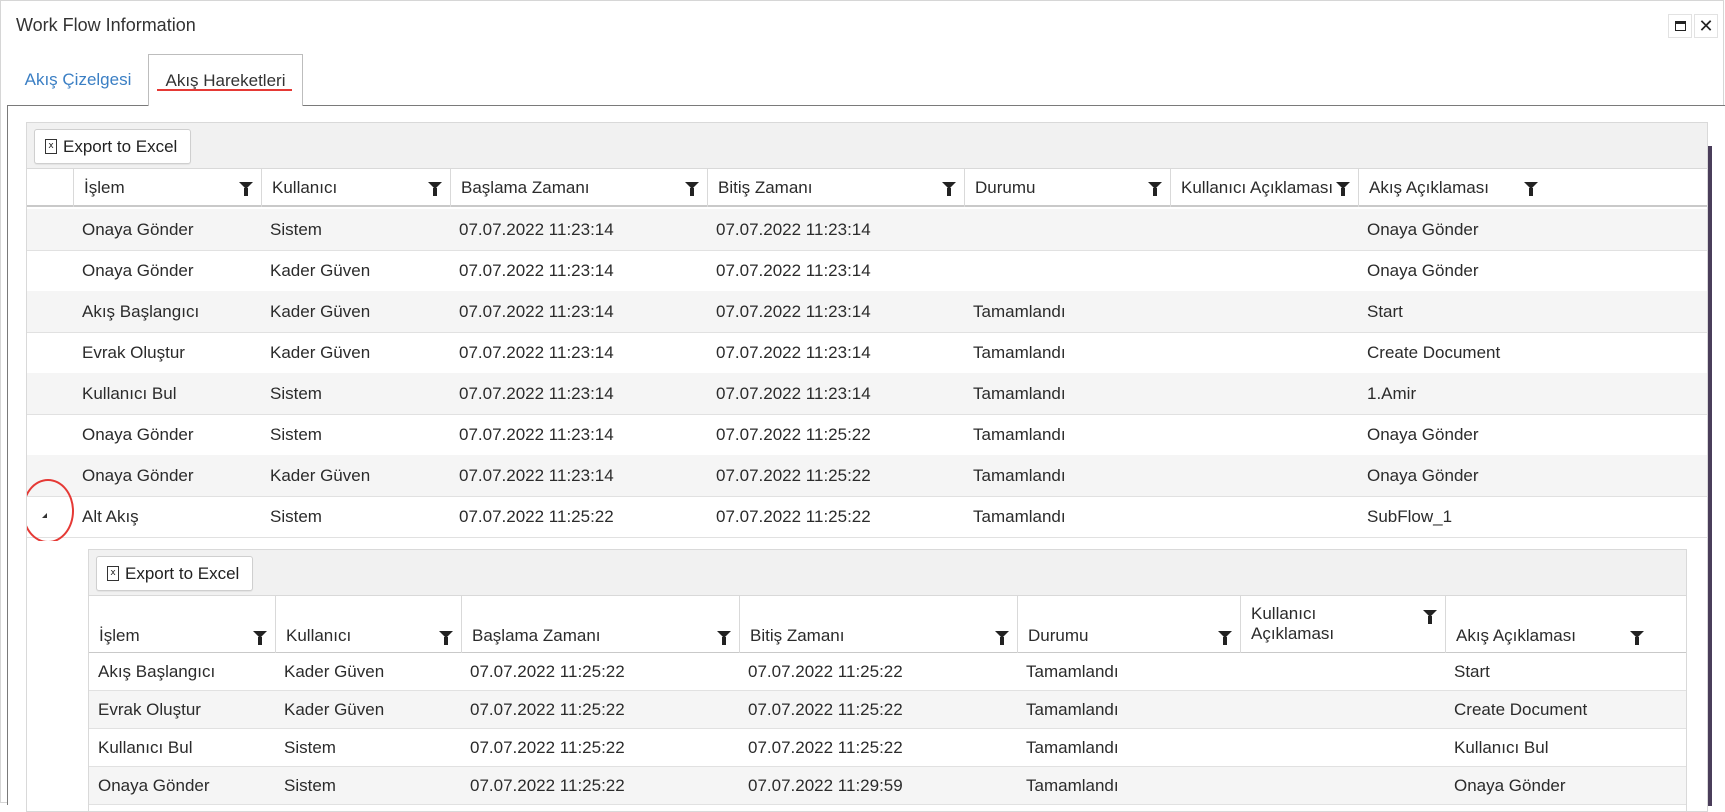  What do you see at coordinates (1392, 393) in the screenshot?
I see `cell-akis-aciklamasi: 1.Amir` at bounding box center [1392, 393].